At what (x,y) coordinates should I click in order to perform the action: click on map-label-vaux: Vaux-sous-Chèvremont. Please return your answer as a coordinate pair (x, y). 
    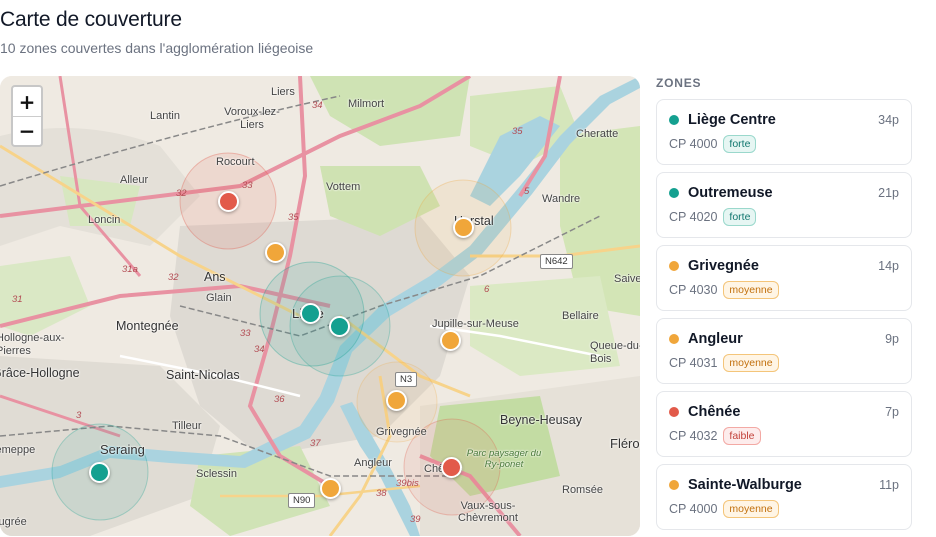
    Looking at the image, I should click on (488, 512).